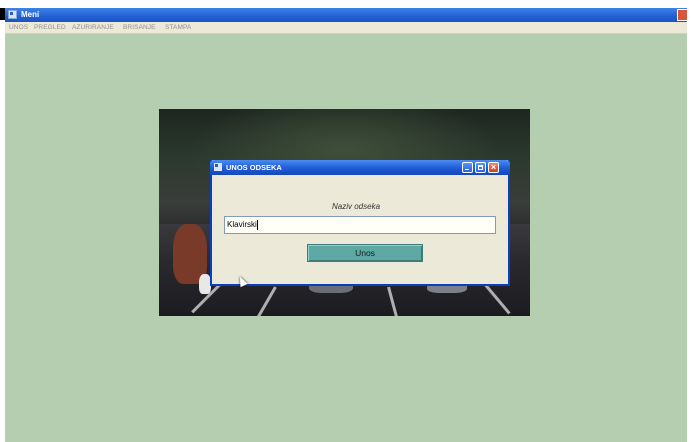 This screenshot has width=692, height=442. What do you see at coordinates (480, 167) in the screenshot?
I see `maximize-icon` at bounding box center [480, 167].